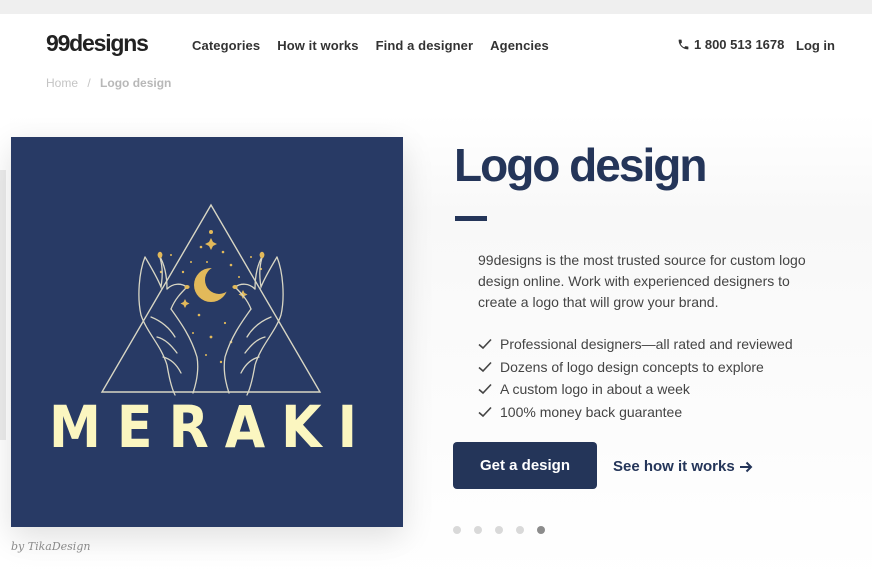 The height and width of the screenshot is (569, 872). I want to click on phone-icon, so click(683, 44).